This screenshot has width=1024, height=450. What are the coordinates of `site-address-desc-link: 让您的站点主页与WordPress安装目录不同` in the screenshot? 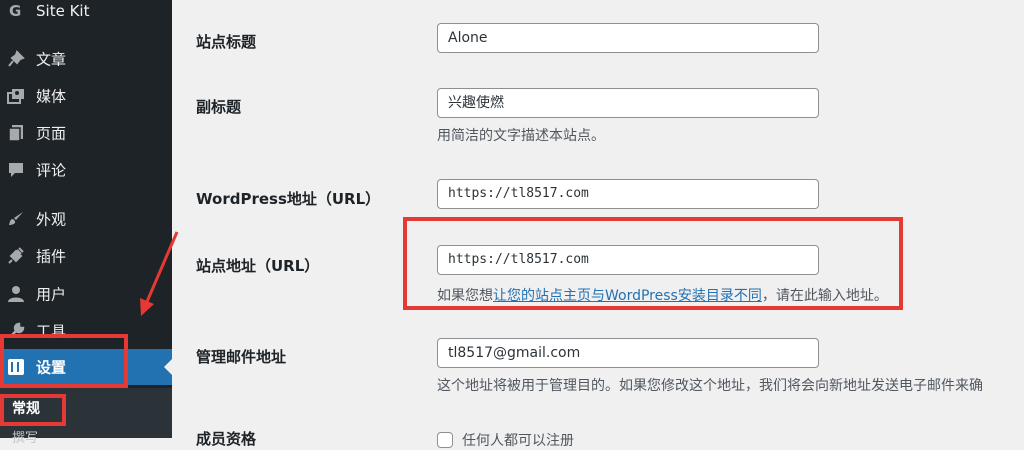 It's located at (627, 296).